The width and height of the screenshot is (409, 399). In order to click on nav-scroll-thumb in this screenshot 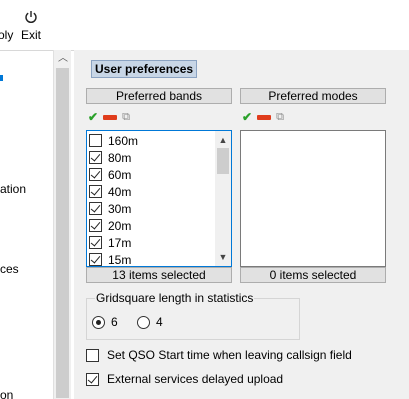, I will do `click(62, 233)`.